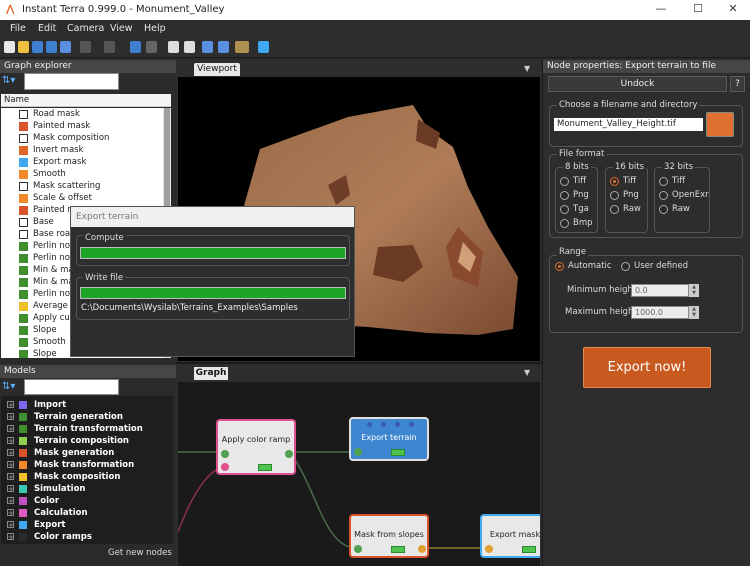  Describe the element at coordinates (10, 9) in the screenshot. I see `app-logo-icon: ⋀` at that location.